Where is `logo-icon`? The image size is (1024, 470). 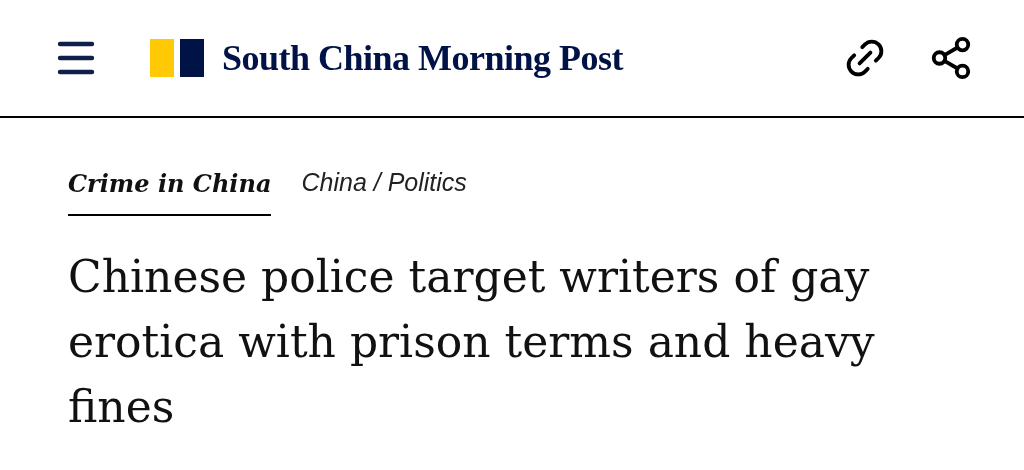 logo-icon is located at coordinates (177, 58).